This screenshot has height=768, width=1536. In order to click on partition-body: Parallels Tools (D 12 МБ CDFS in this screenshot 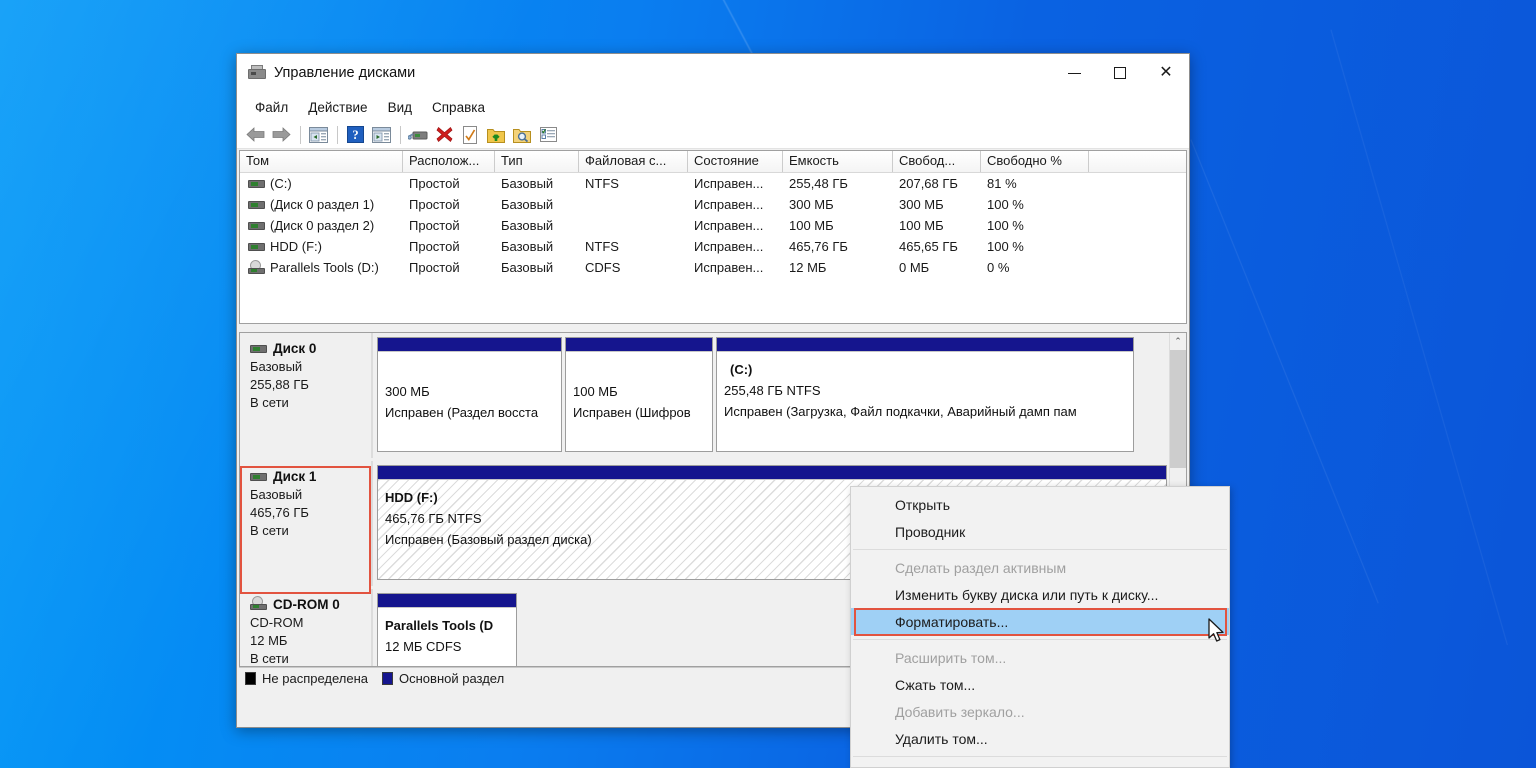, I will do `click(447, 637)`.